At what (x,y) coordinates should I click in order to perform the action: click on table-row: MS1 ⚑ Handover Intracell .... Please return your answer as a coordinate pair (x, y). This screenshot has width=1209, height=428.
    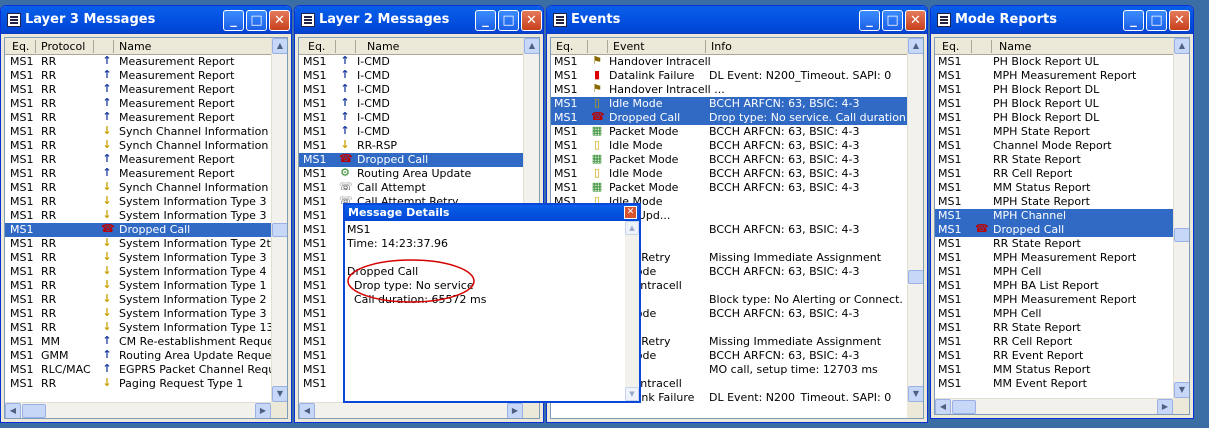
    Looking at the image, I should click on (729, 90).